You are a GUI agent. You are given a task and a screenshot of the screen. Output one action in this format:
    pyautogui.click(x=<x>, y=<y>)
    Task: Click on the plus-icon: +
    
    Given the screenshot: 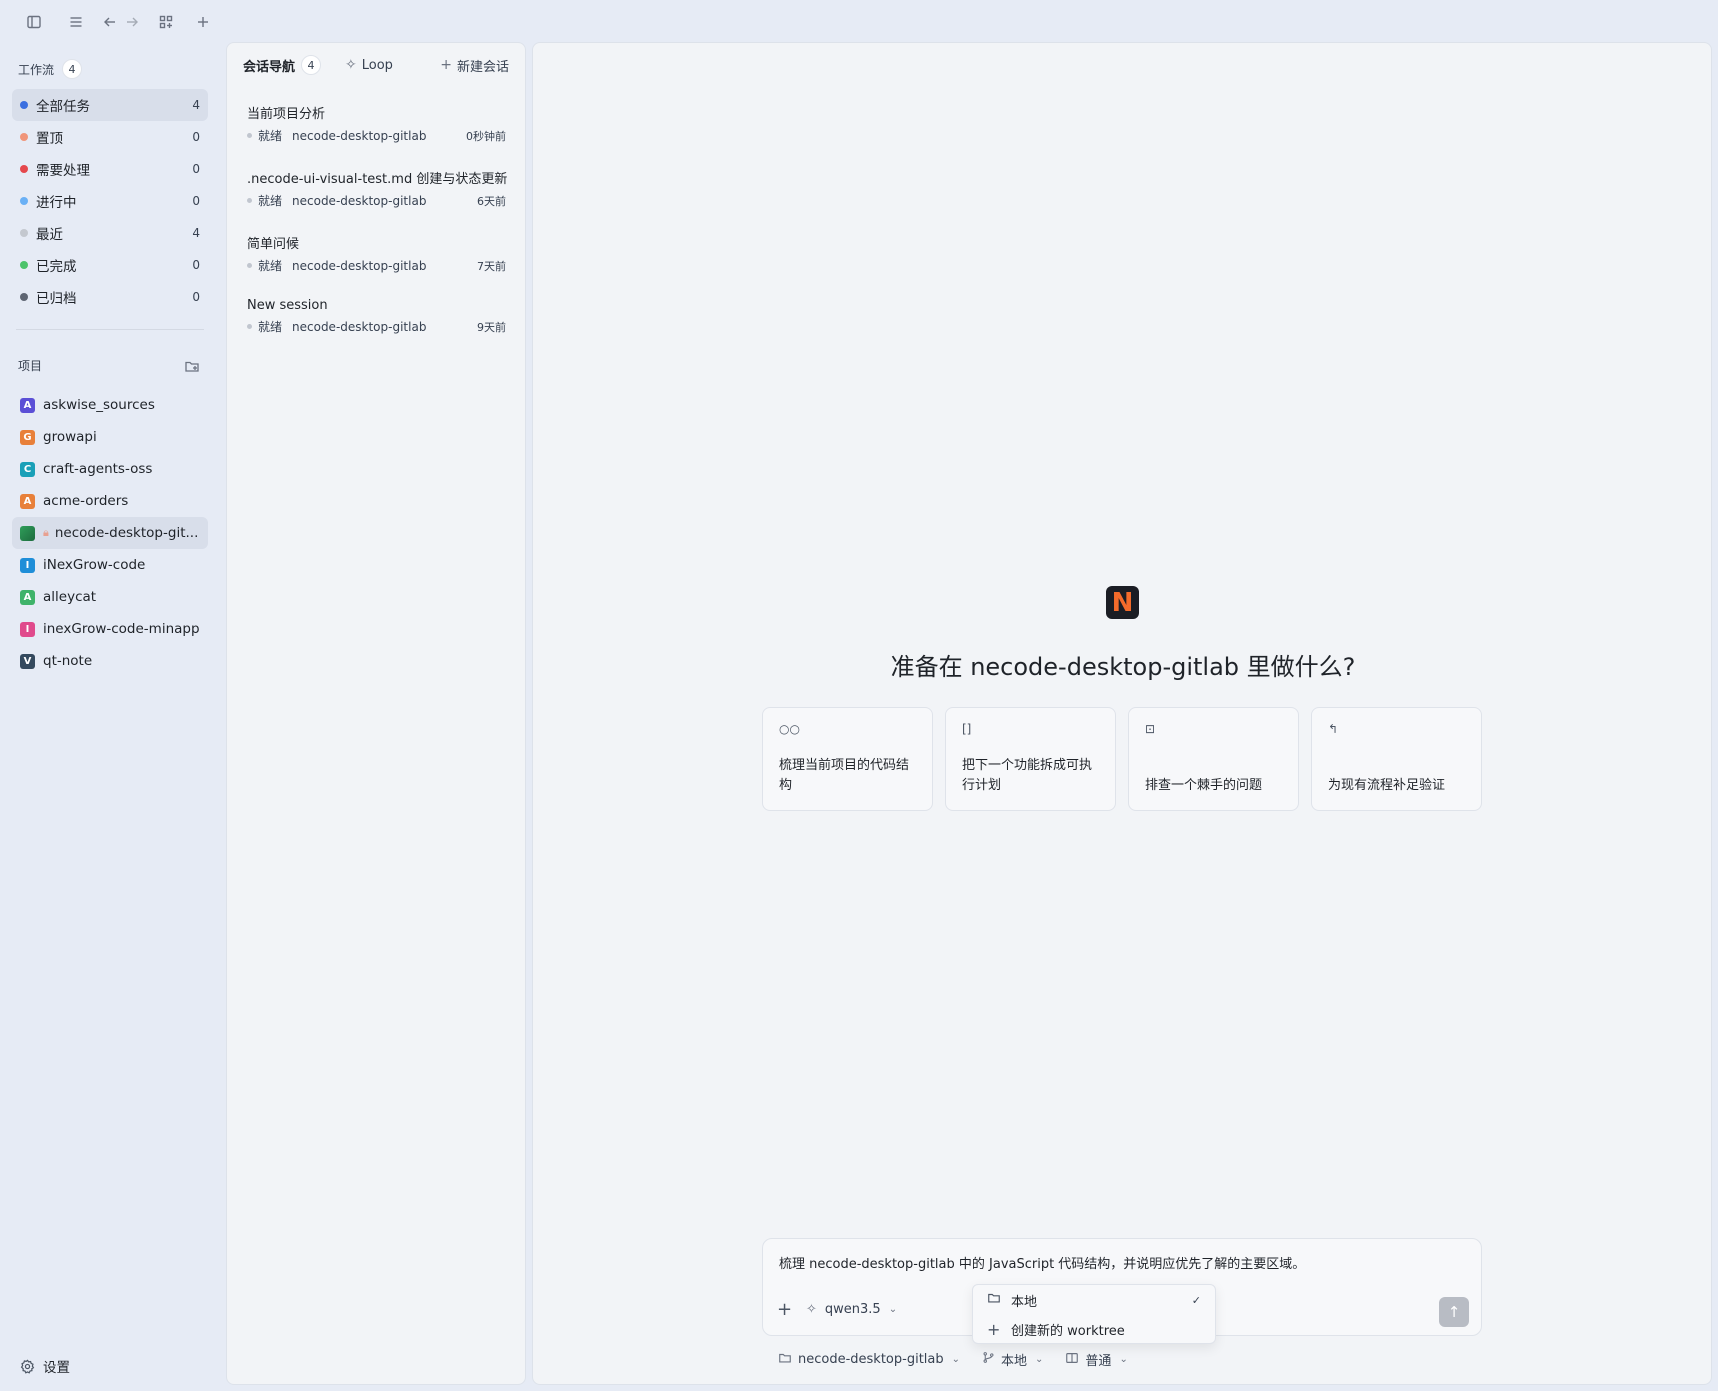 What is the action you would take?
    pyautogui.click(x=446, y=65)
    